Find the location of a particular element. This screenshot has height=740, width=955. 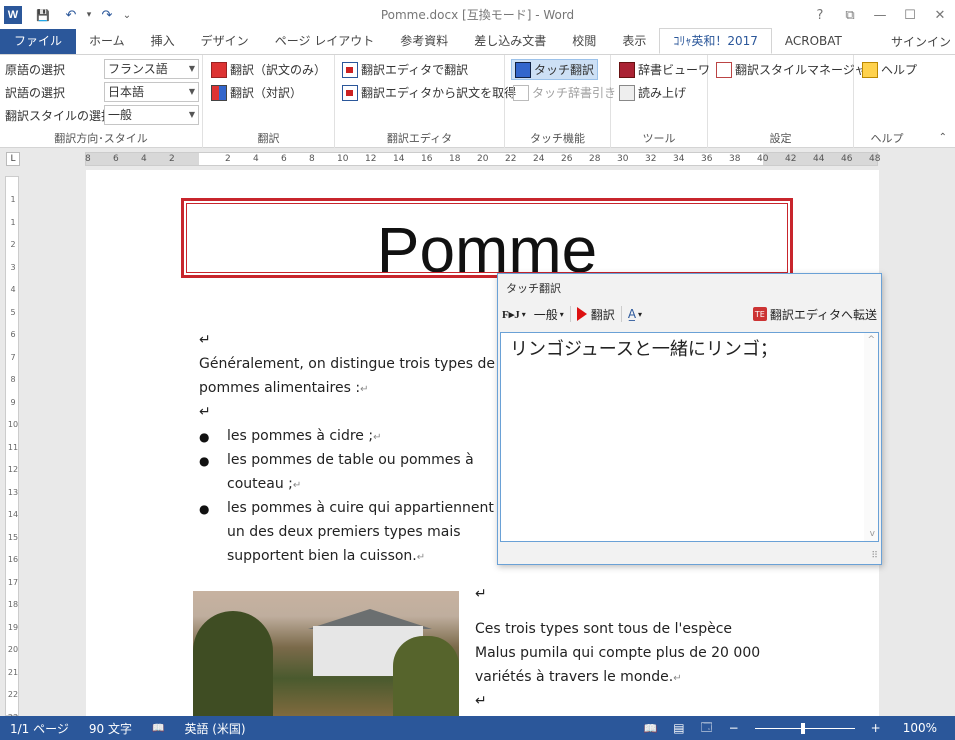

ruler-tick-label: 48 is located at coordinates (875, 159).